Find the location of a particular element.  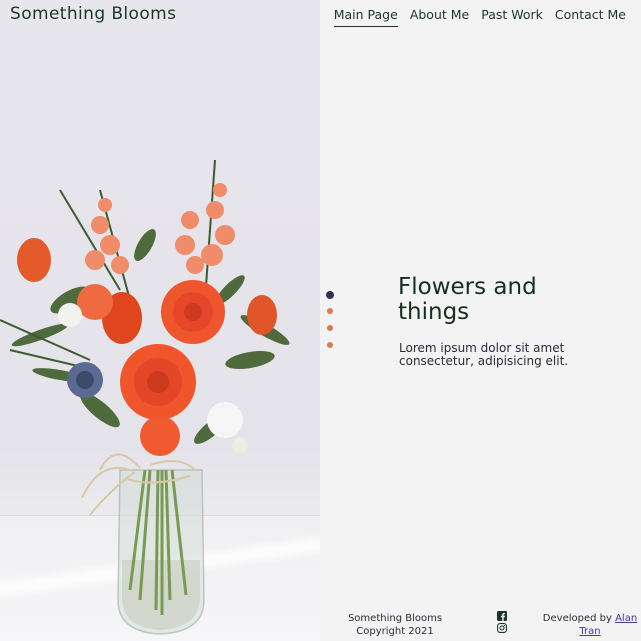

carousel-indicators is located at coordinates (330, 325).